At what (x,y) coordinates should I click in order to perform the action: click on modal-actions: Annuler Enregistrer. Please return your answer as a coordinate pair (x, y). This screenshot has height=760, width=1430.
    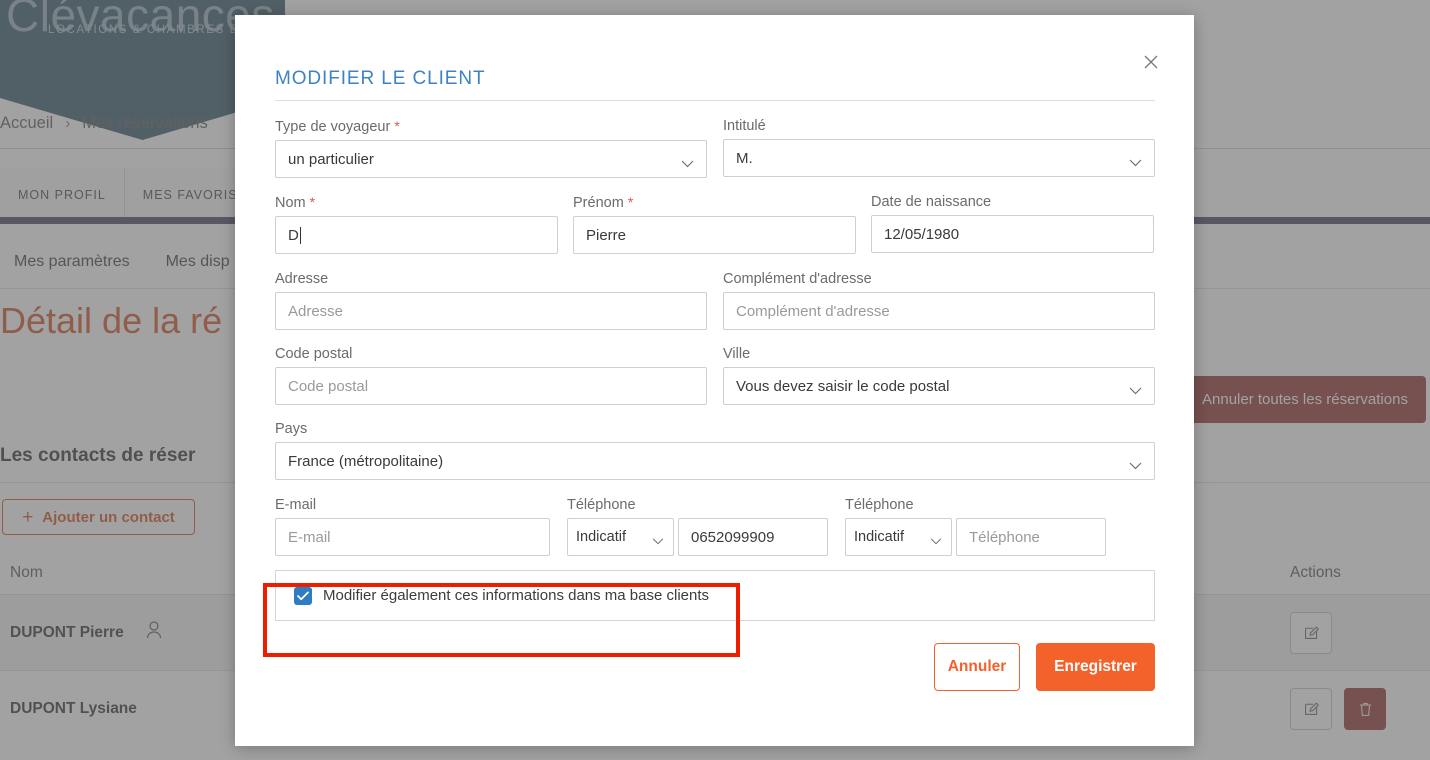
    Looking at the image, I should click on (715, 667).